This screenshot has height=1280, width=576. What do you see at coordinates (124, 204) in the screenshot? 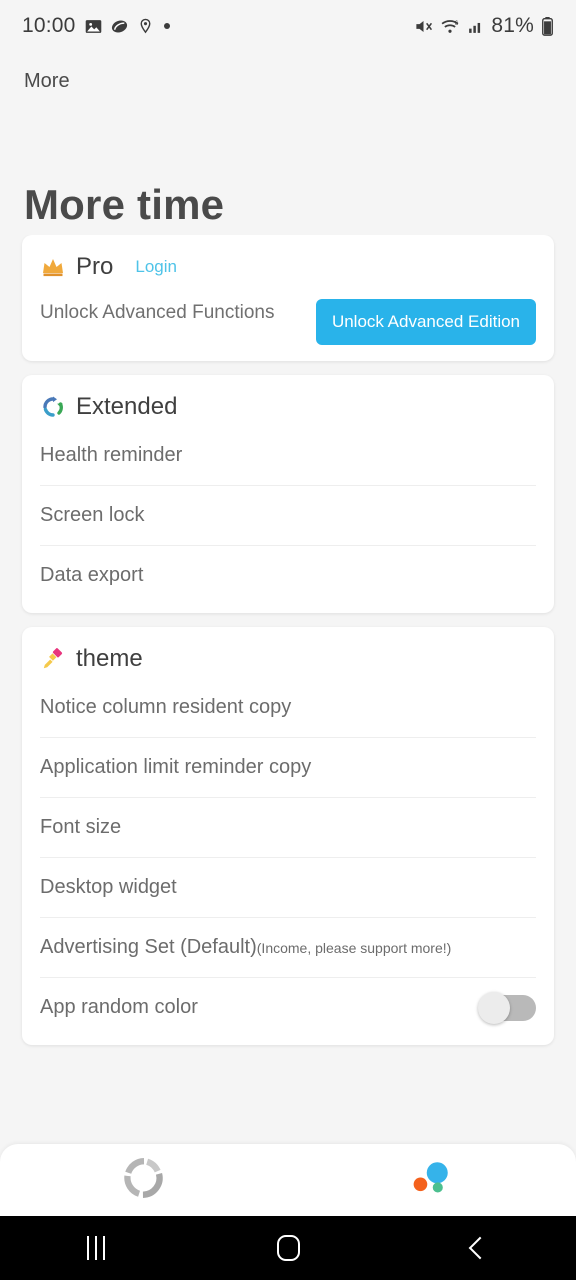
I see `page-title: More time` at bounding box center [124, 204].